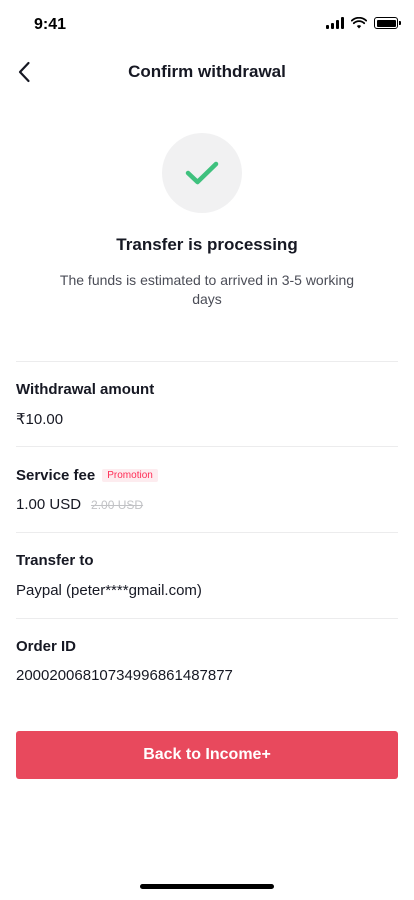  What do you see at coordinates (55, 560) in the screenshot?
I see `transfer-to-label: Transfer to` at bounding box center [55, 560].